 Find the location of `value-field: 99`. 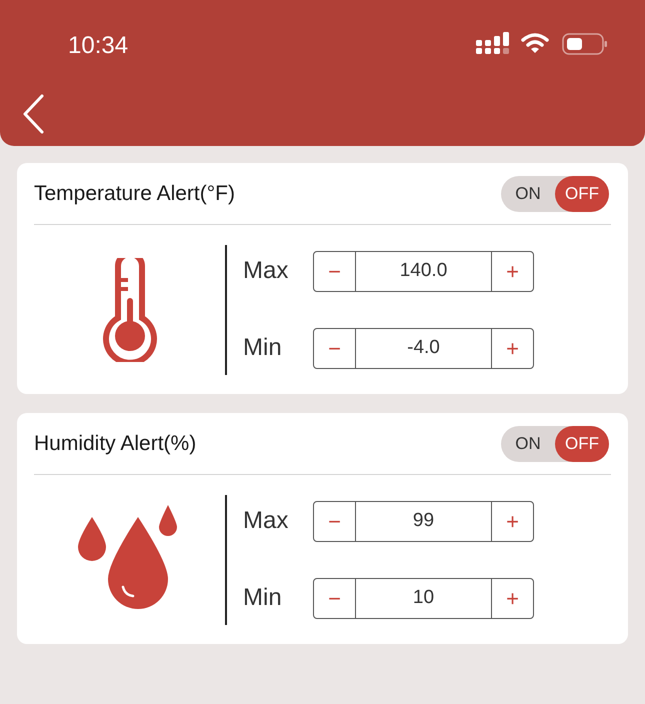

value-field: 99 is located at coordinates (423, 521).